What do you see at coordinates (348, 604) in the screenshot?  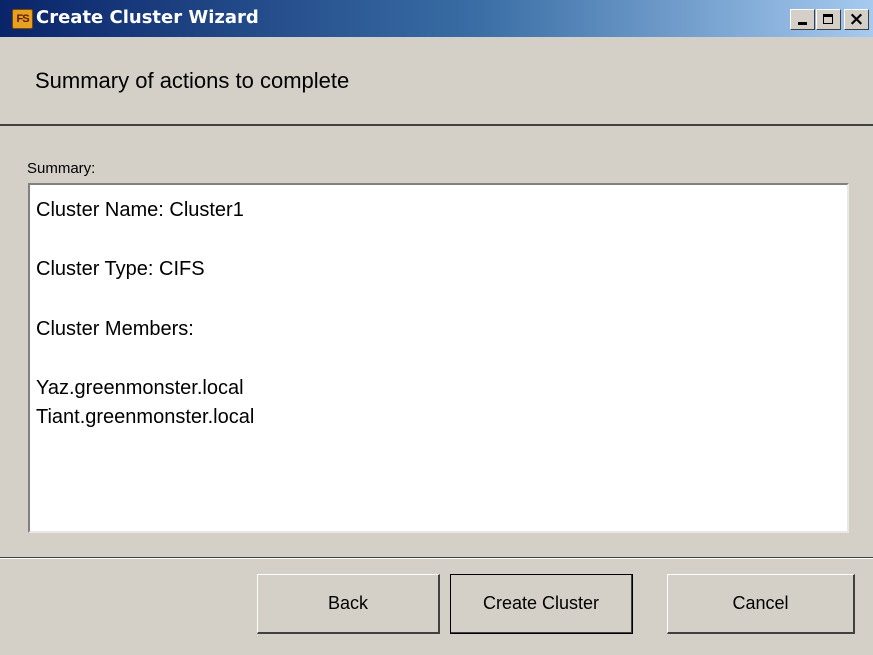 I see `back-button: Back` at bounding box center [348, 604].